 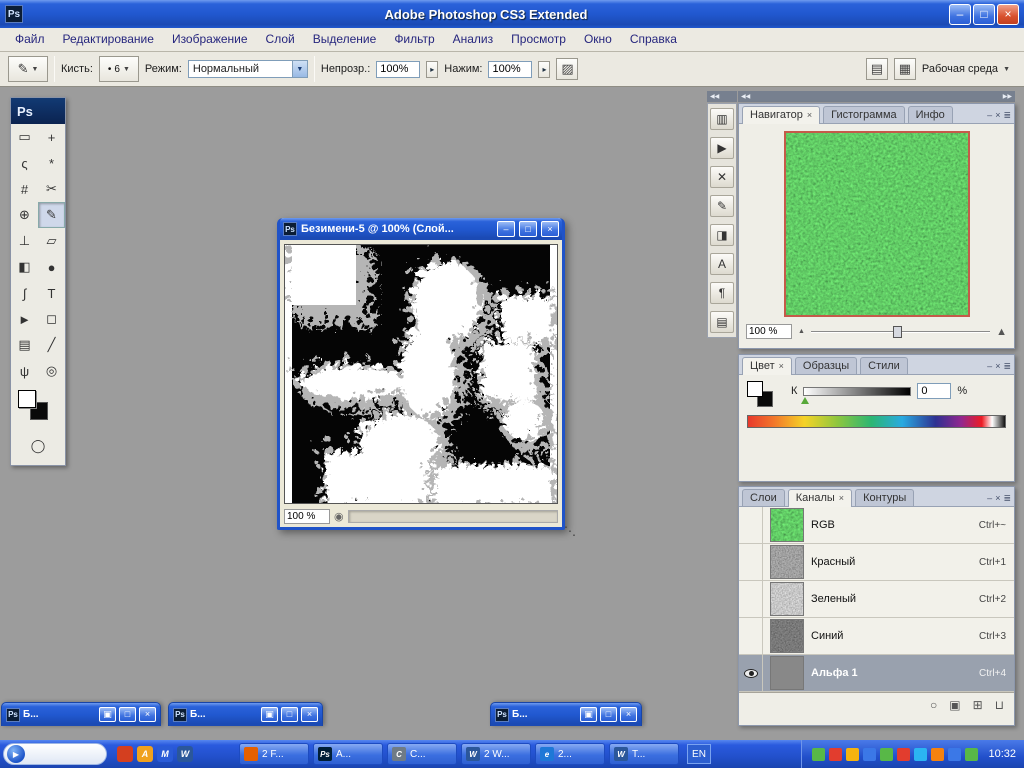 What do you see at coordinates (27, 399) in the screenshot?
I see `foreground-color-swatch` at bounding box center [27, 399].